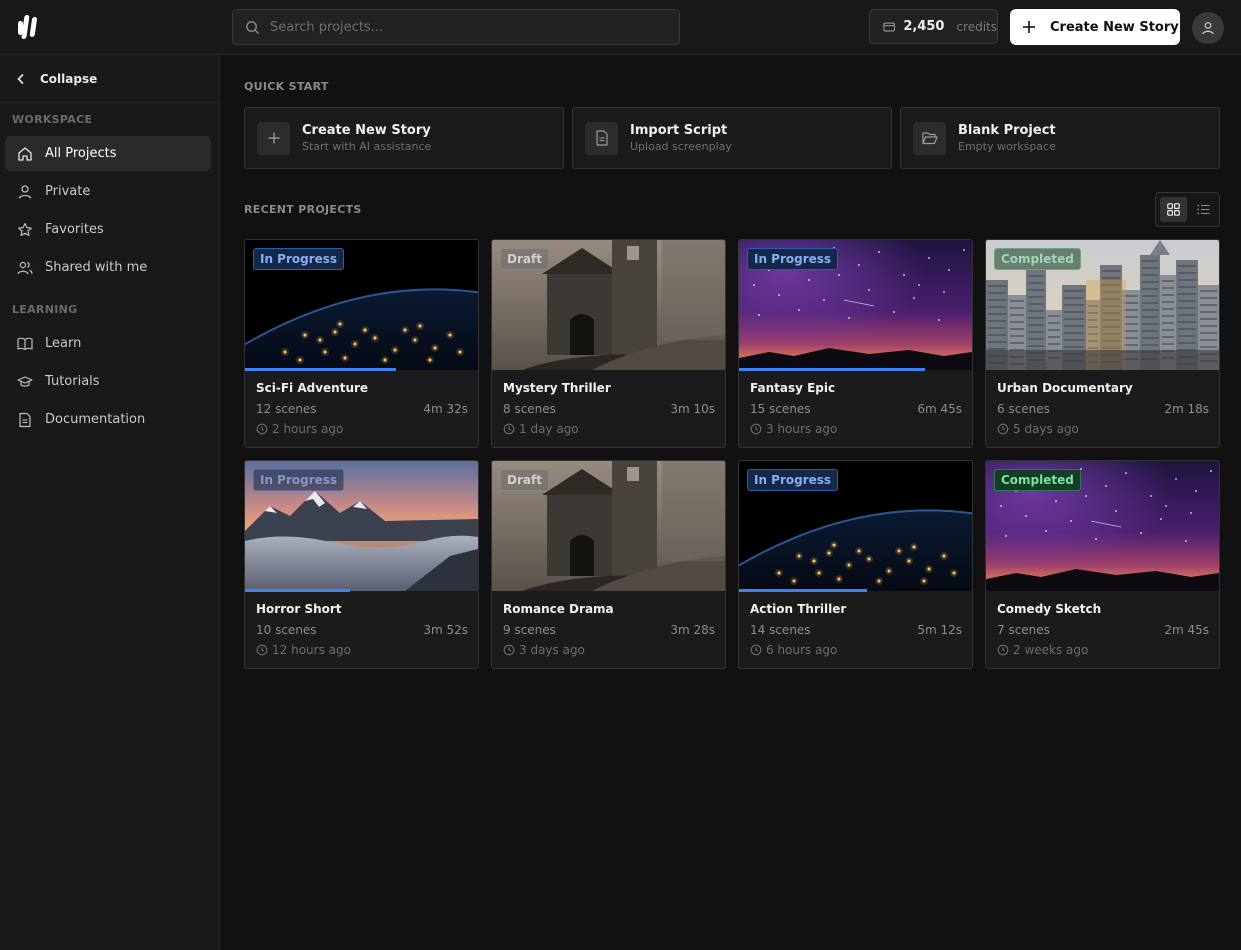 This screenshot has height=950, width=1241. Describe the element at coordinates (108, 191) in the screenshot. I see `sidebar-item-private: Private` at that location.